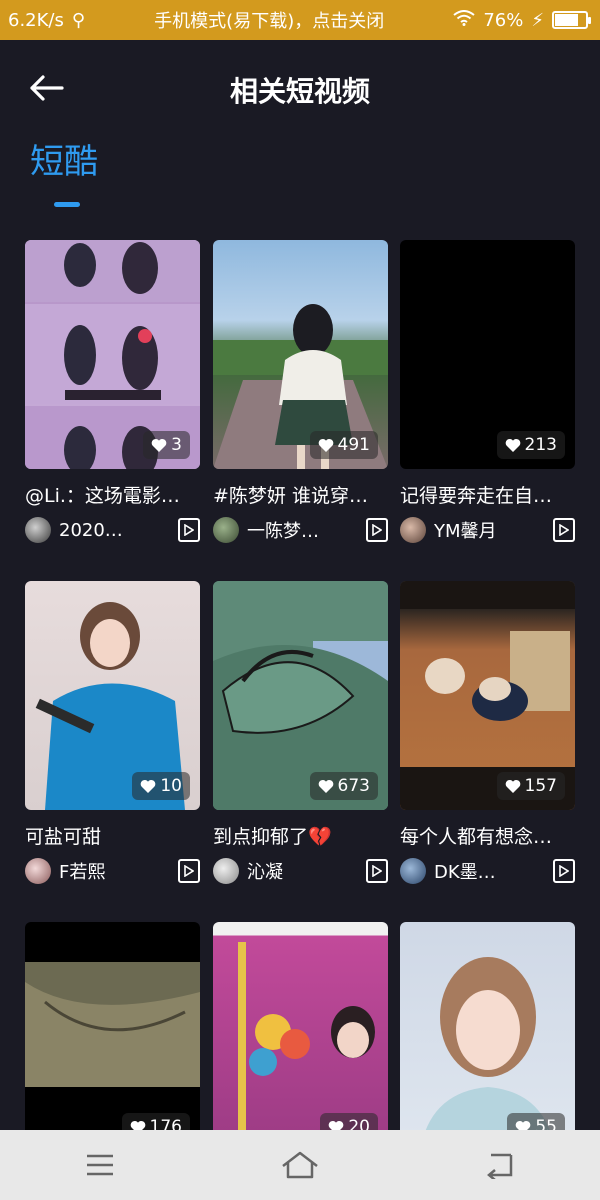  What do you see at coordinates (272, 837) in the screenshot?
I see `video-title: 到点抑郁了💔` at bounding box center [272, 837].